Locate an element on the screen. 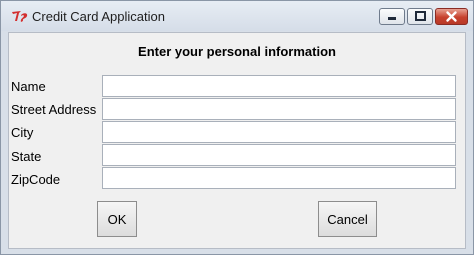  close-icon is located at coordinates (451, 16).